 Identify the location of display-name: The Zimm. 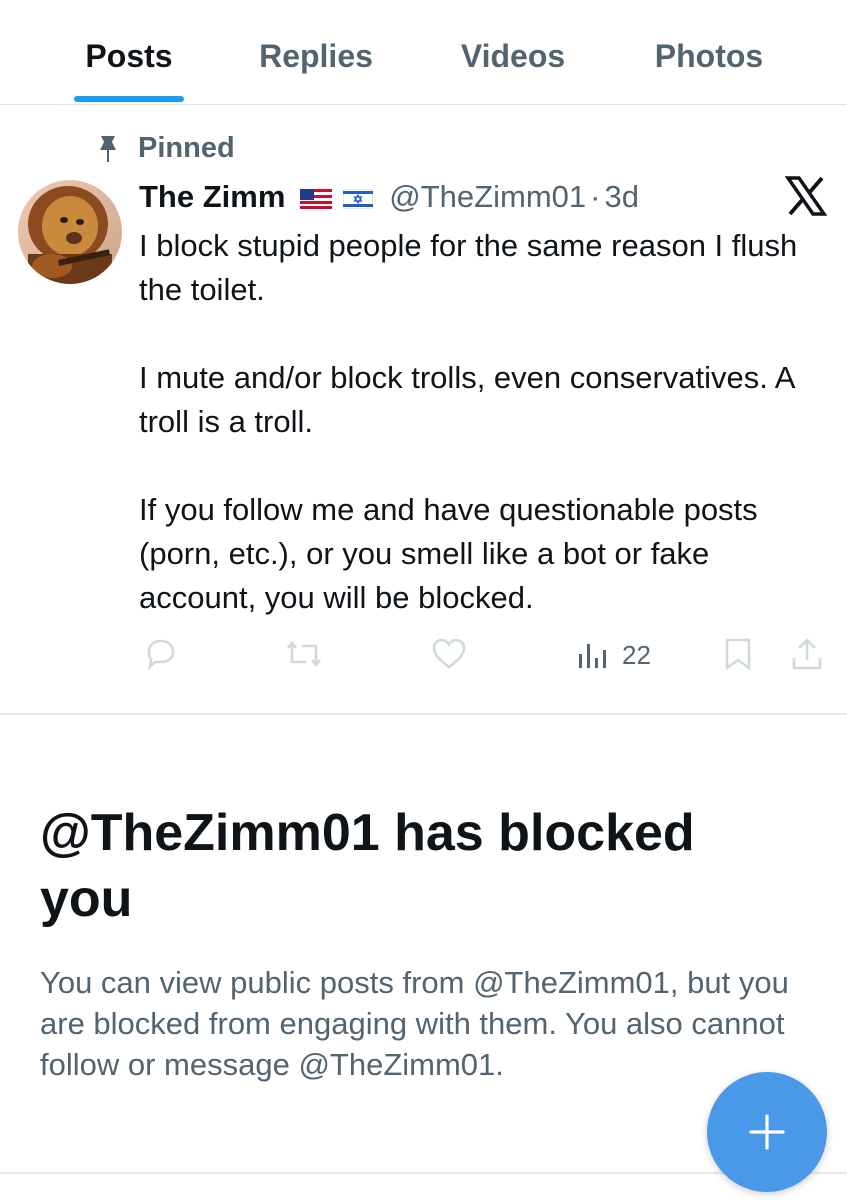
(212, 196).